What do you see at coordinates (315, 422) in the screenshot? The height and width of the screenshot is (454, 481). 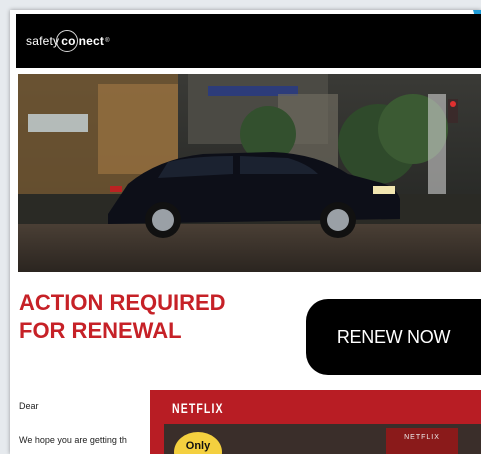 I see `netflix-promo: NETFLIX Only NETFLIX` at bounding box center [315, 422].